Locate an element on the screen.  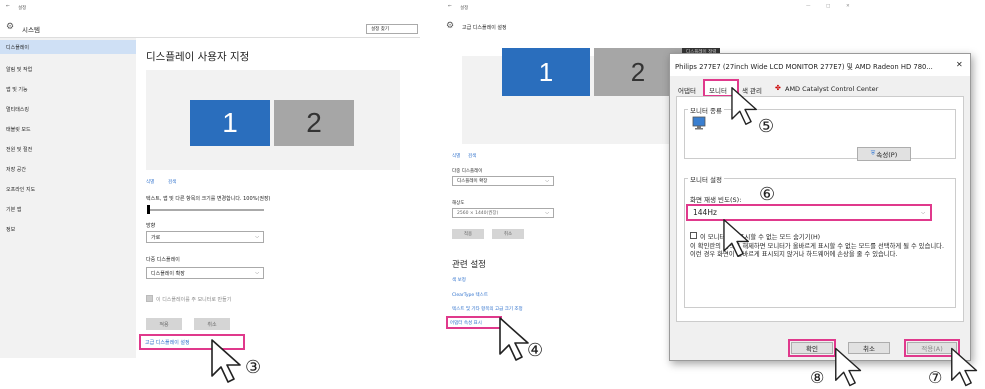
close-icon: ✕ is located at coordinates (959, 64).